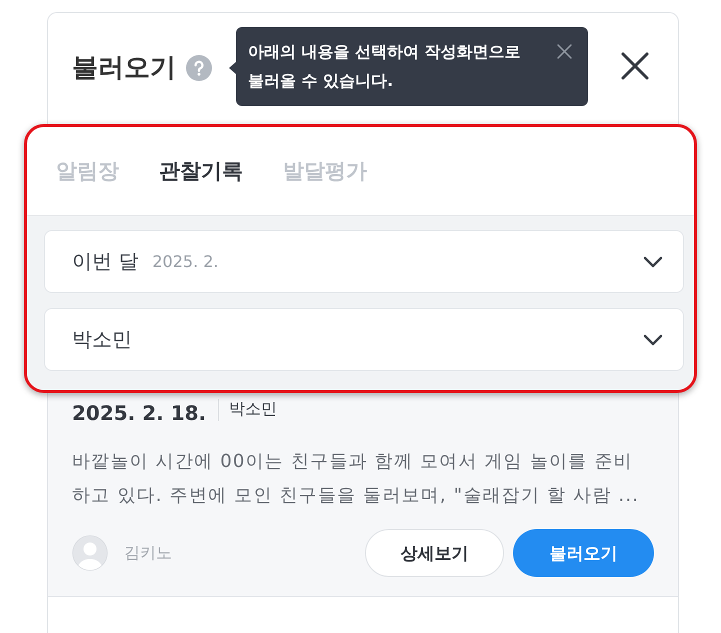 The image size is (721, 633). I want to click on close-button, so click(635, 66).